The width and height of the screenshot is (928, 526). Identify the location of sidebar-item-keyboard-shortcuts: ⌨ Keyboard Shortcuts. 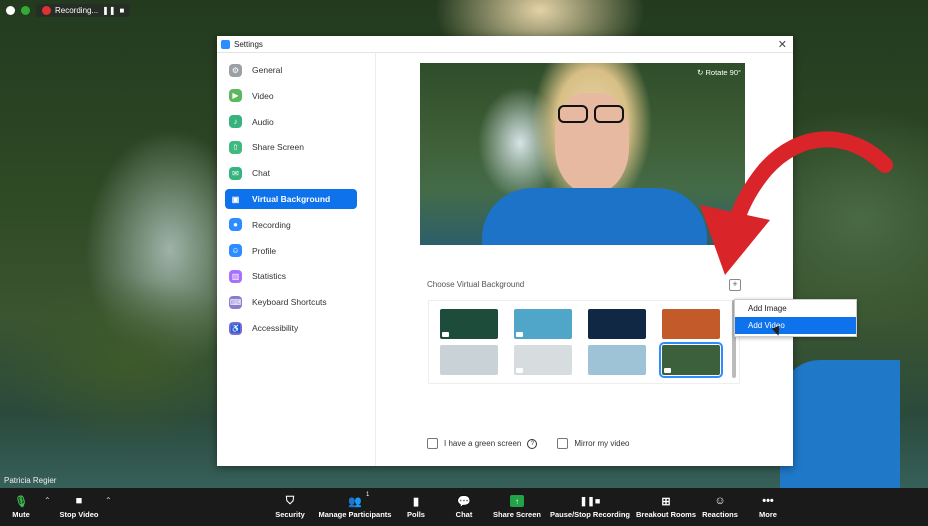
(291, 302).